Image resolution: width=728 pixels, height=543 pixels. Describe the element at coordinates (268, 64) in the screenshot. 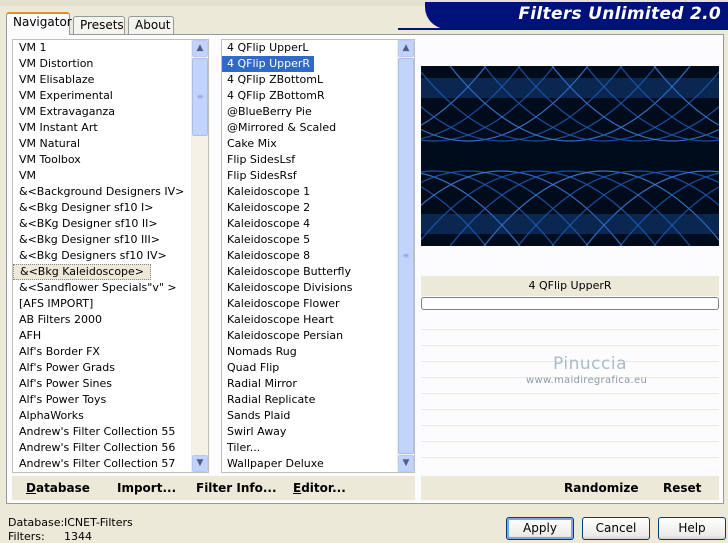

I see `filter-item: 4 QFlip UpperR` at that location.